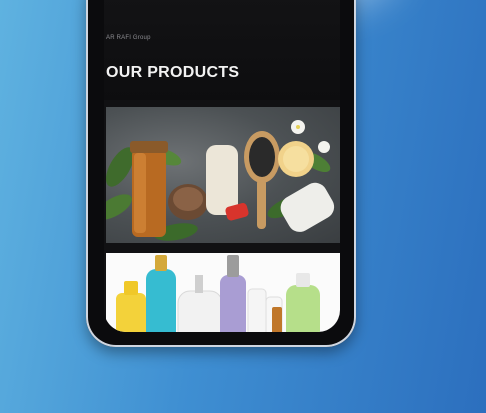 This screenshot has height=413, width=486. I want to click on brand-label: AR RAFI Group, so click(128, 38).